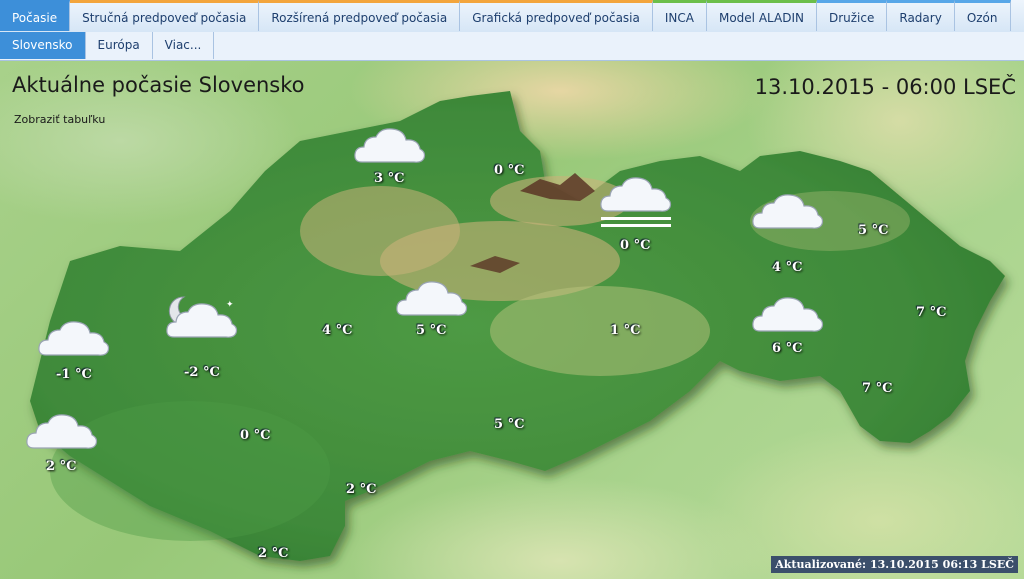  Describe the element at coordinates (625, 330) in the screenshot. I see `temp-label: 1 °C` at that location.